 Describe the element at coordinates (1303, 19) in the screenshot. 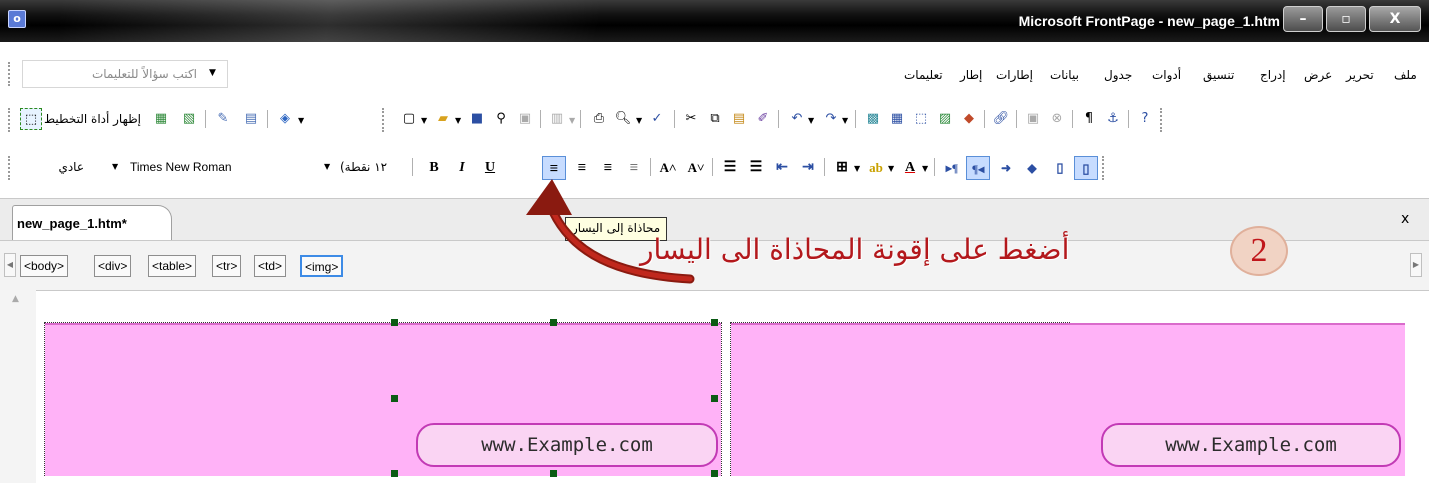

I see `minimize-button: –` at that location.